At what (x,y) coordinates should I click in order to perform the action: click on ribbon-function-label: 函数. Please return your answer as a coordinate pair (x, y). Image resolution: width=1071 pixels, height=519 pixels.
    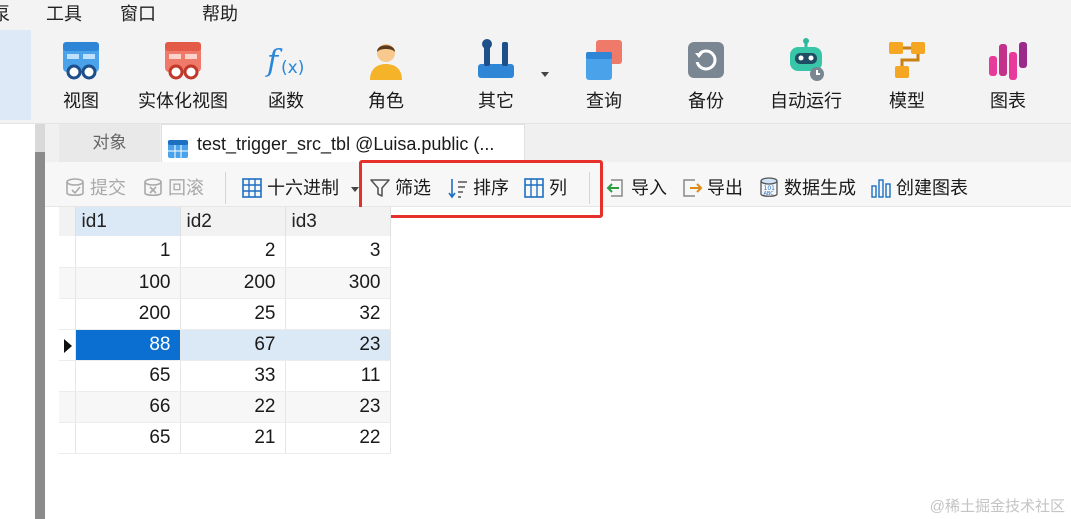
    Looking at the image, I should click on (286, 101).